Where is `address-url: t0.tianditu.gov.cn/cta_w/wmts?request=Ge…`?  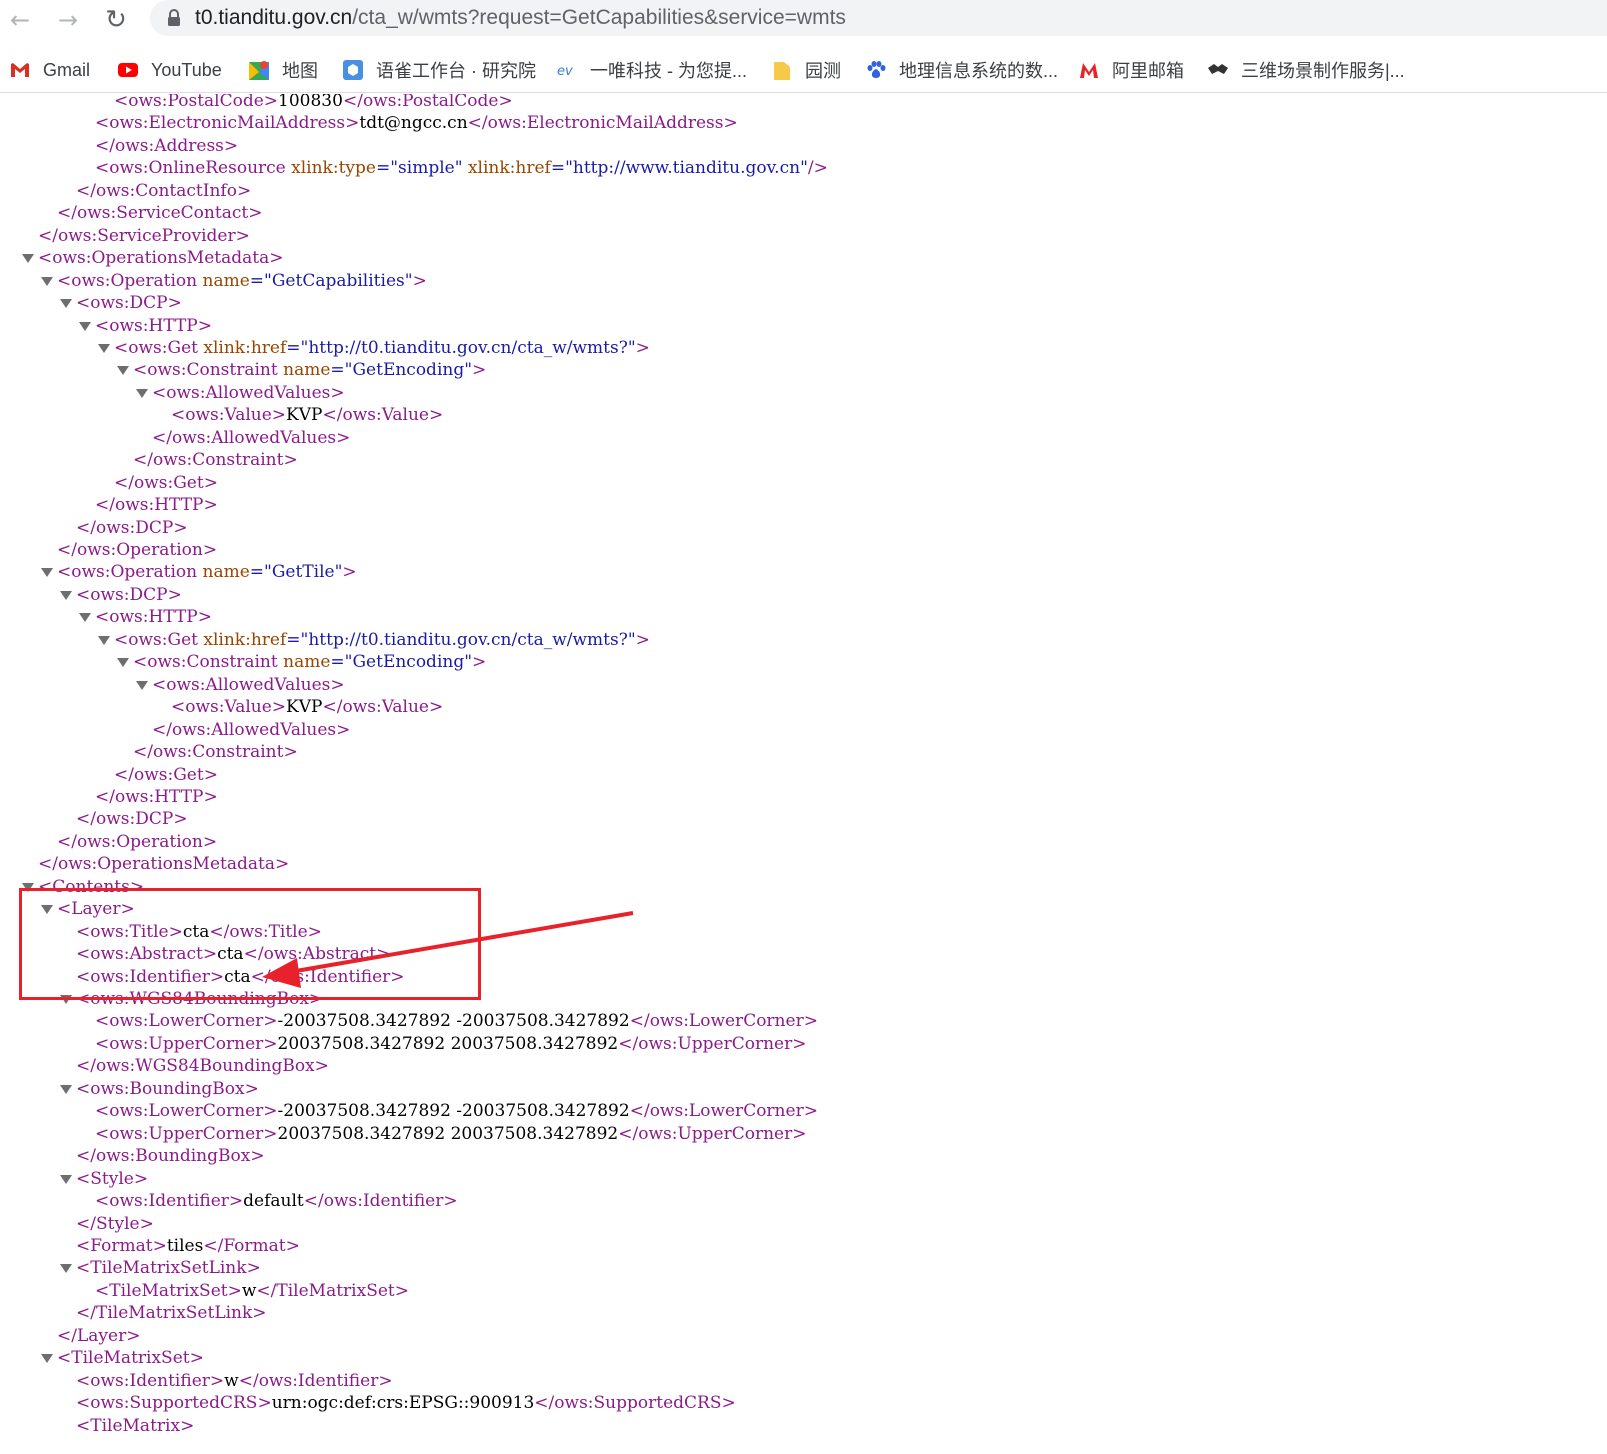
address-url: t0.tianditu.gov.cn/cta_w/wmts?request=Ge… is located at coordinates (520, 18).